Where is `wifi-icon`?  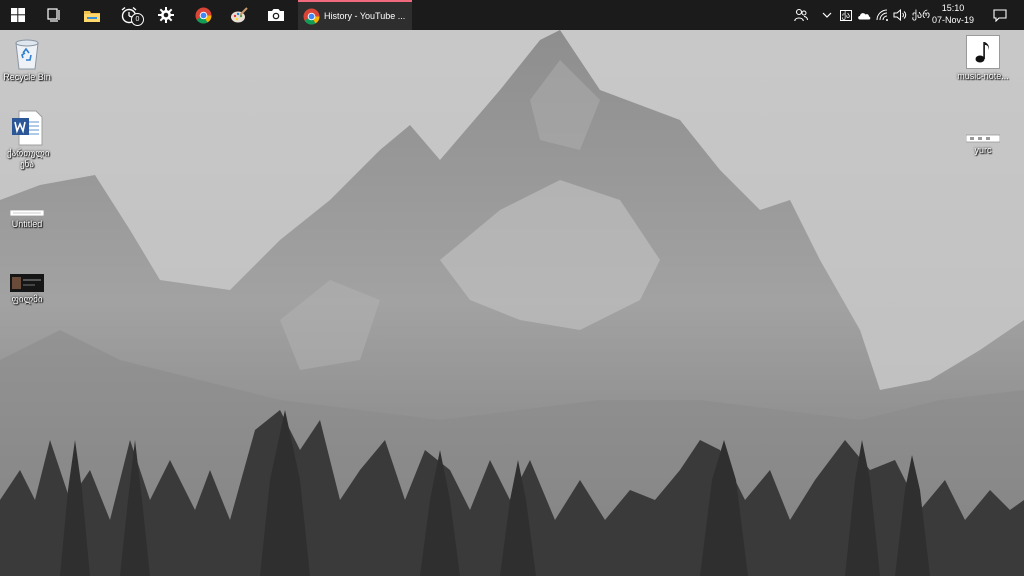
wifi-icon is located at coordinates (882, 15).